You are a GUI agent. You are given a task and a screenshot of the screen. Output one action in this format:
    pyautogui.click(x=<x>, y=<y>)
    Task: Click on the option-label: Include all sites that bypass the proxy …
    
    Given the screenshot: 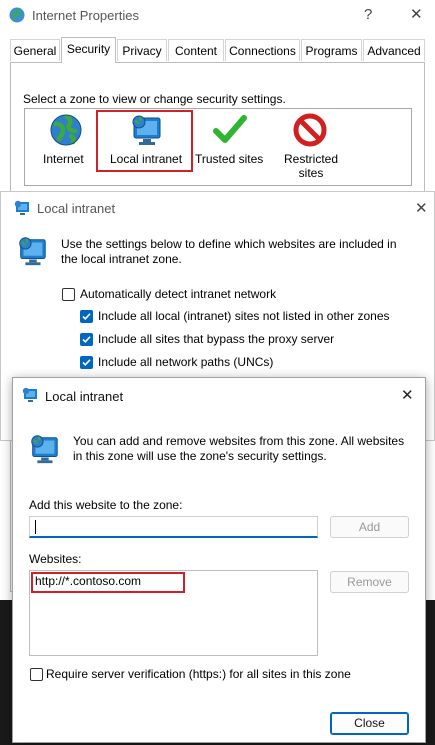 What is the action you would take?
    pyautogui.click(x=216, y=339)
    